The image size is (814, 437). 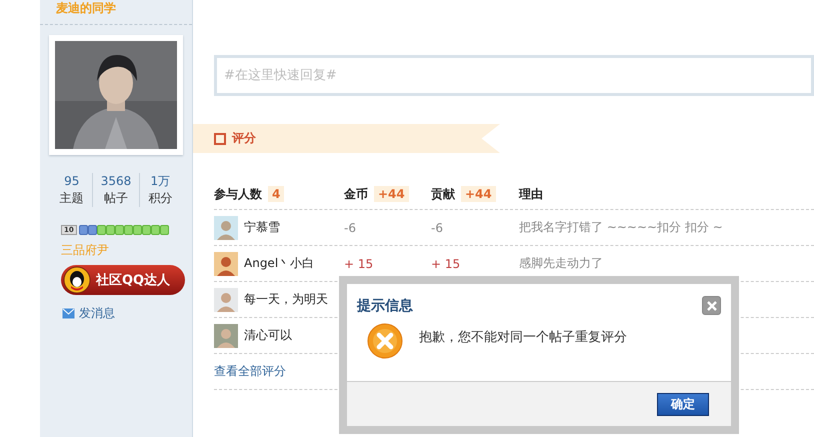 I want to click on stat-label: 主题, so click(x=72, y=198).